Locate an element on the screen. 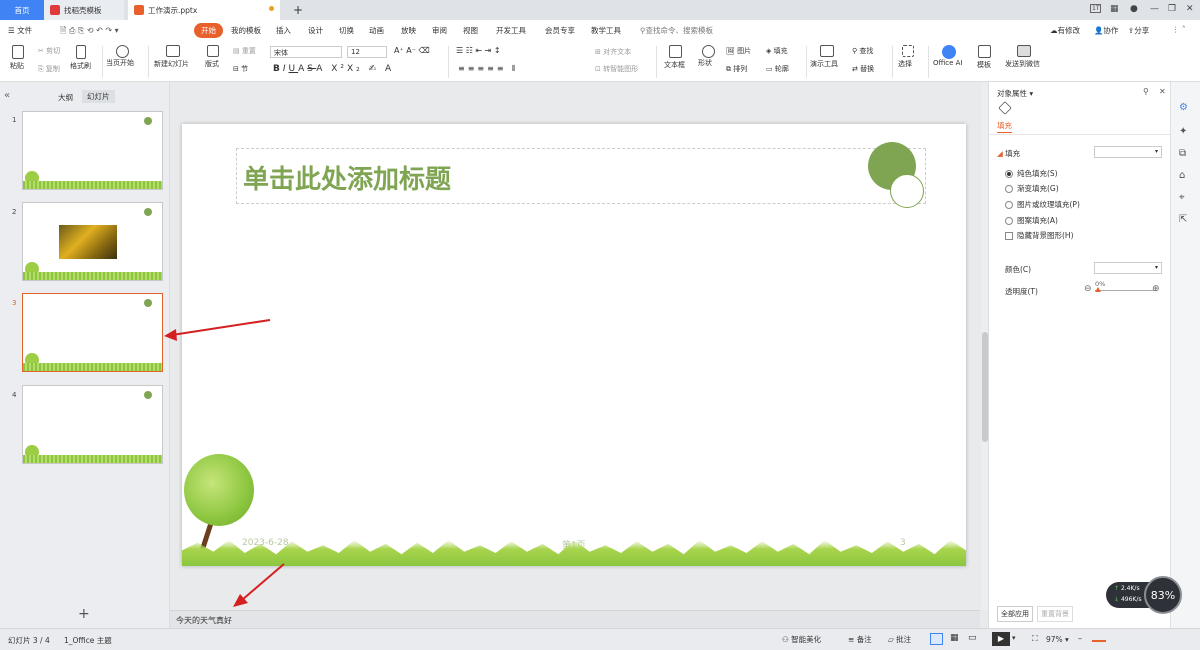 This screenshot has height=650, width=1200. fill-bucket-icon is located at coordinates (1005, 108).